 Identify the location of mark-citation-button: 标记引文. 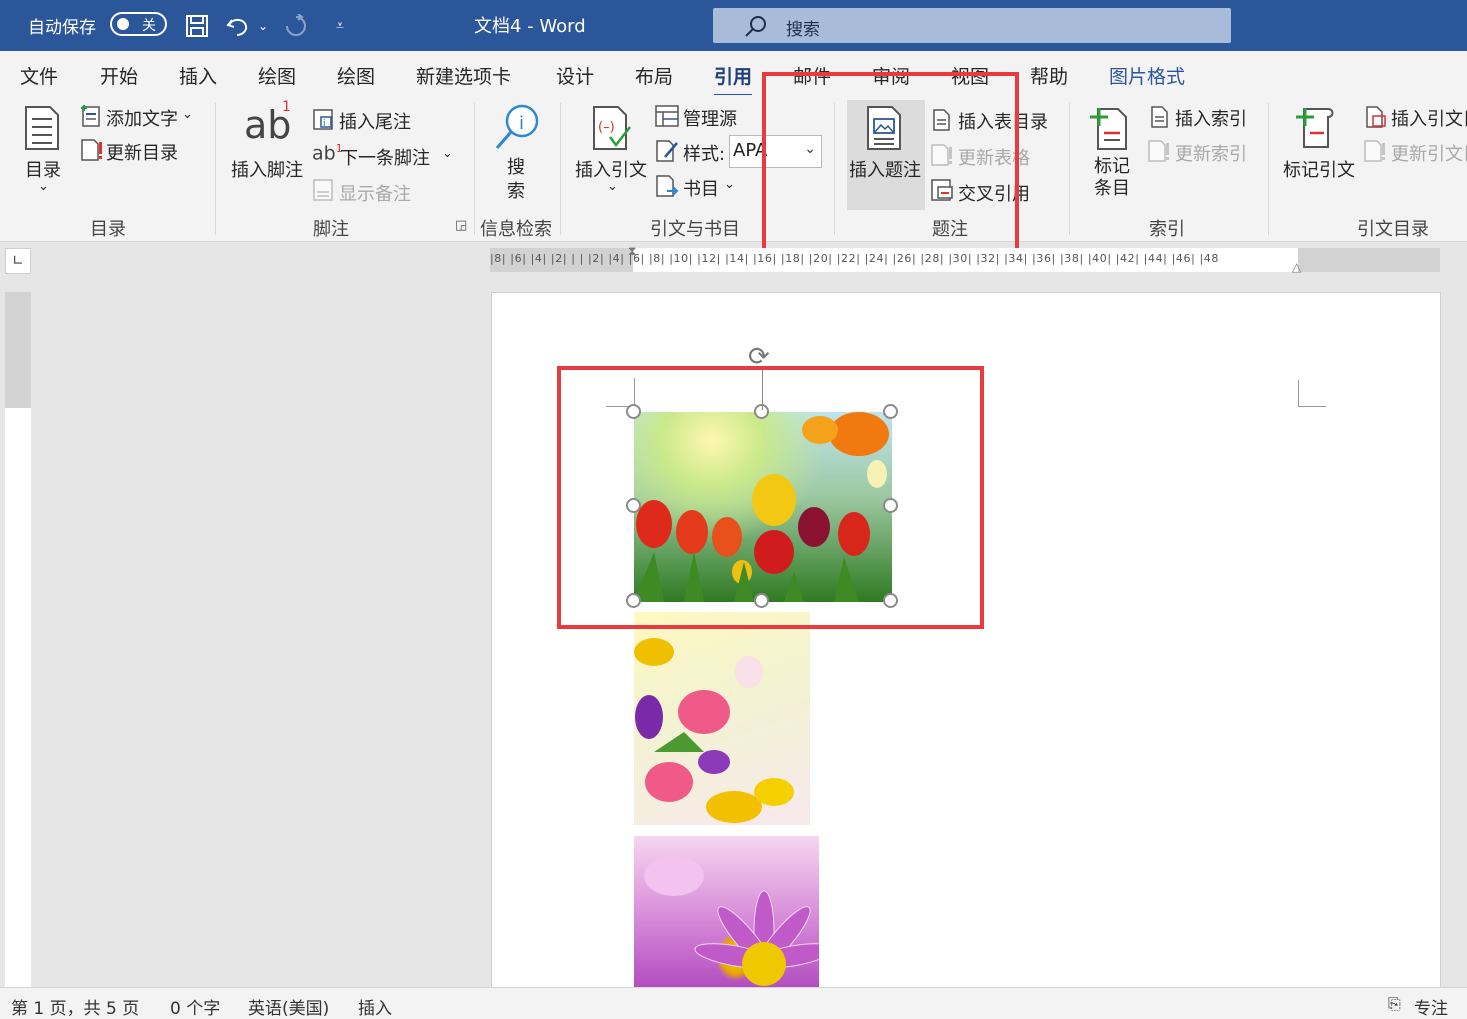
(1319, 169).